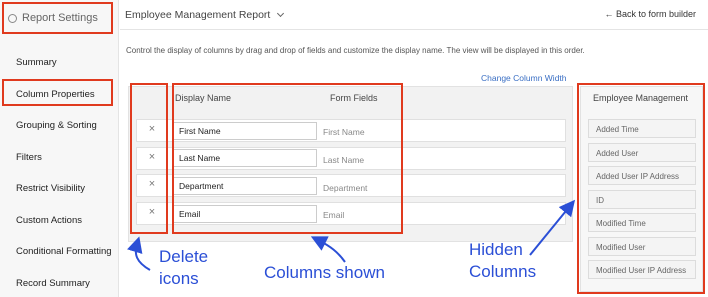 Image resolution: width=708 pixels, height=297 pixels. Describe the element at coordinates (139, 253) in the screenshot. I see `arrow-delete-icons` at that location.